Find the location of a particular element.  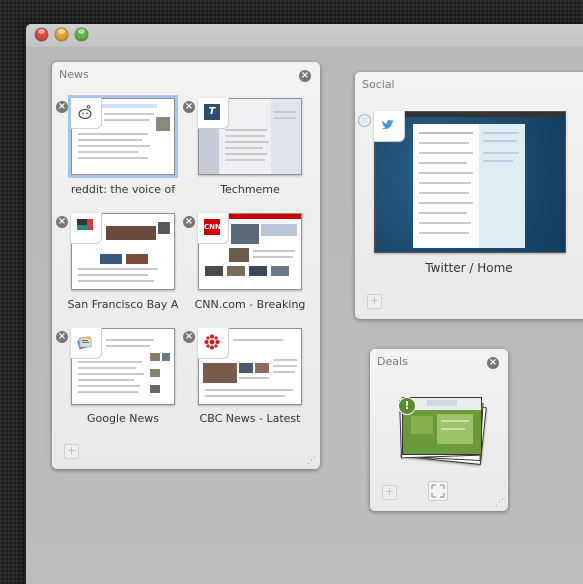

window-zoom-button is located at coordinates (81, 34).